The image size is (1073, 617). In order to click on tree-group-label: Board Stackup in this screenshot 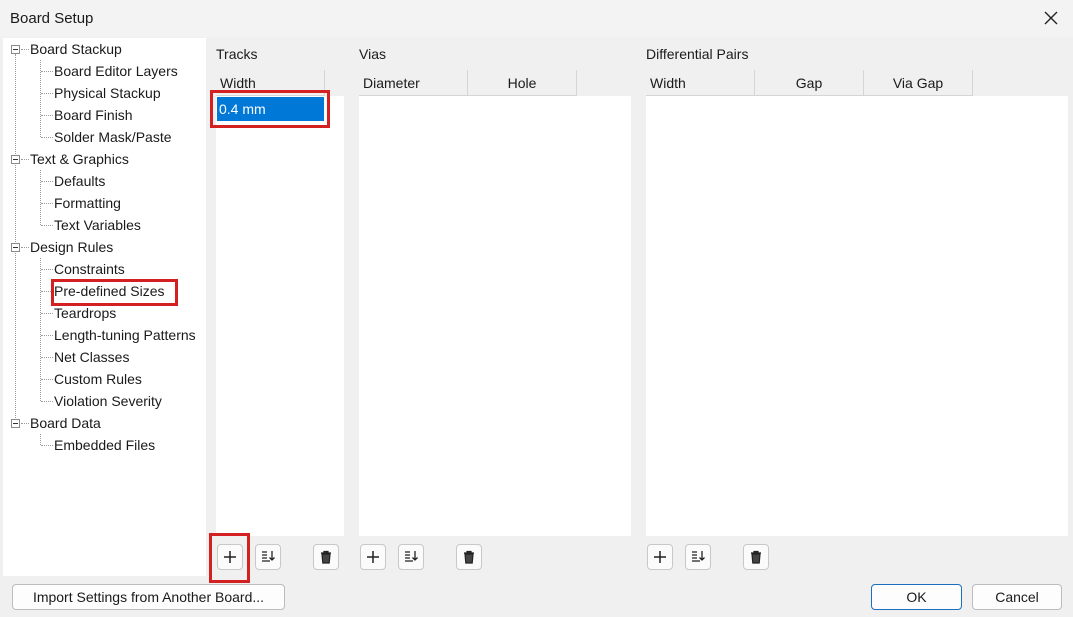, I will do `click(76, 49)`.